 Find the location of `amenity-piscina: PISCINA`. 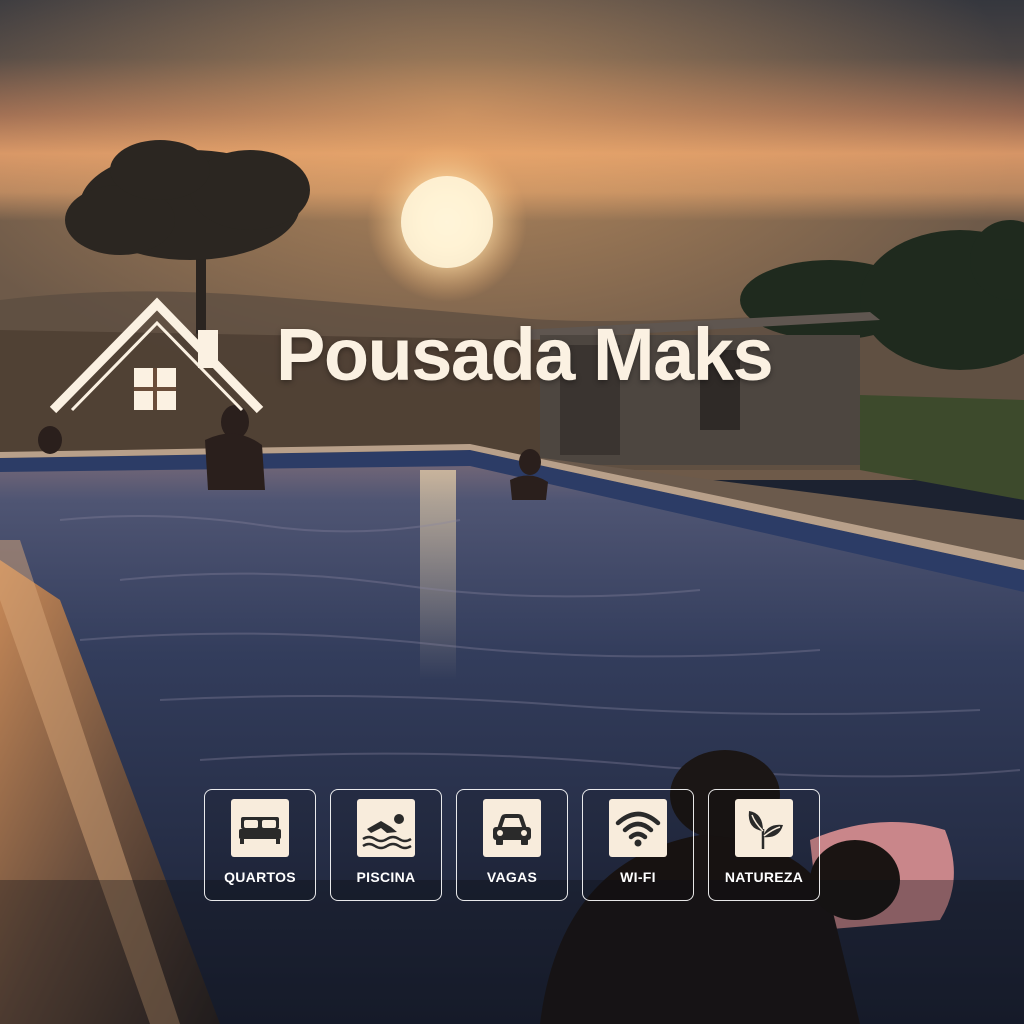

amenity-piscina: PISCINA is located at coordinates (386, 845).